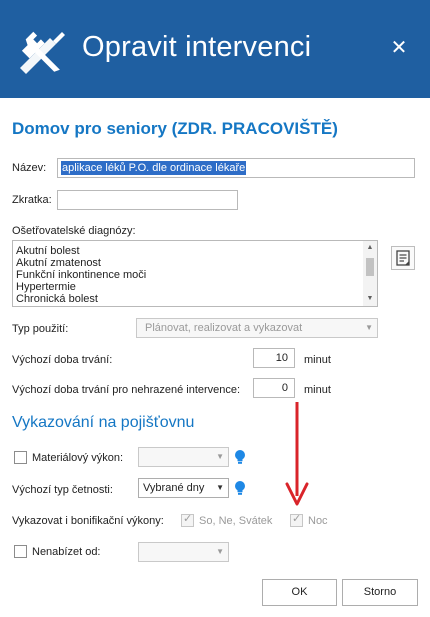  I want to click on vykazovani-heading: Vykazování na pojišťovnu, so click(103, 422).